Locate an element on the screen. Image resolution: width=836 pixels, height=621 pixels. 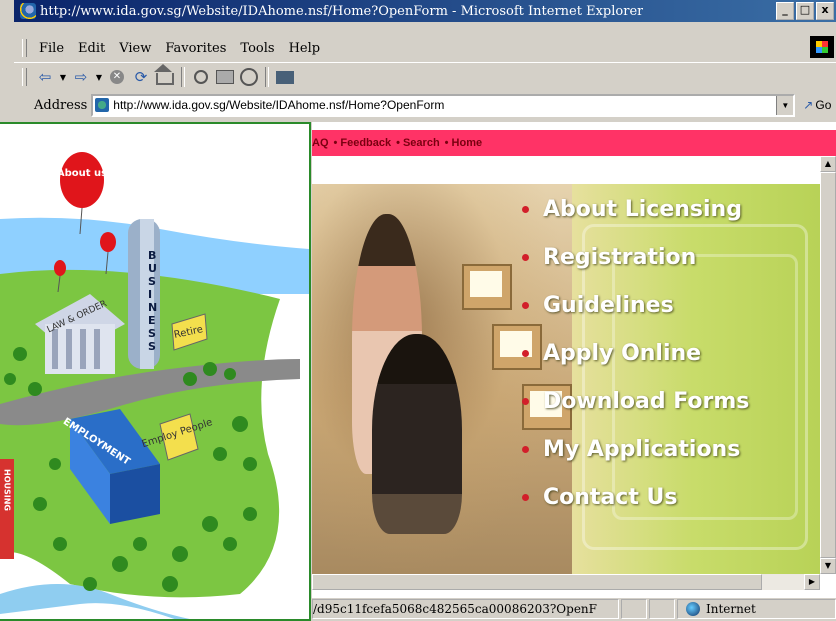
internet-globe-icon is located at coordinates (693, 609).